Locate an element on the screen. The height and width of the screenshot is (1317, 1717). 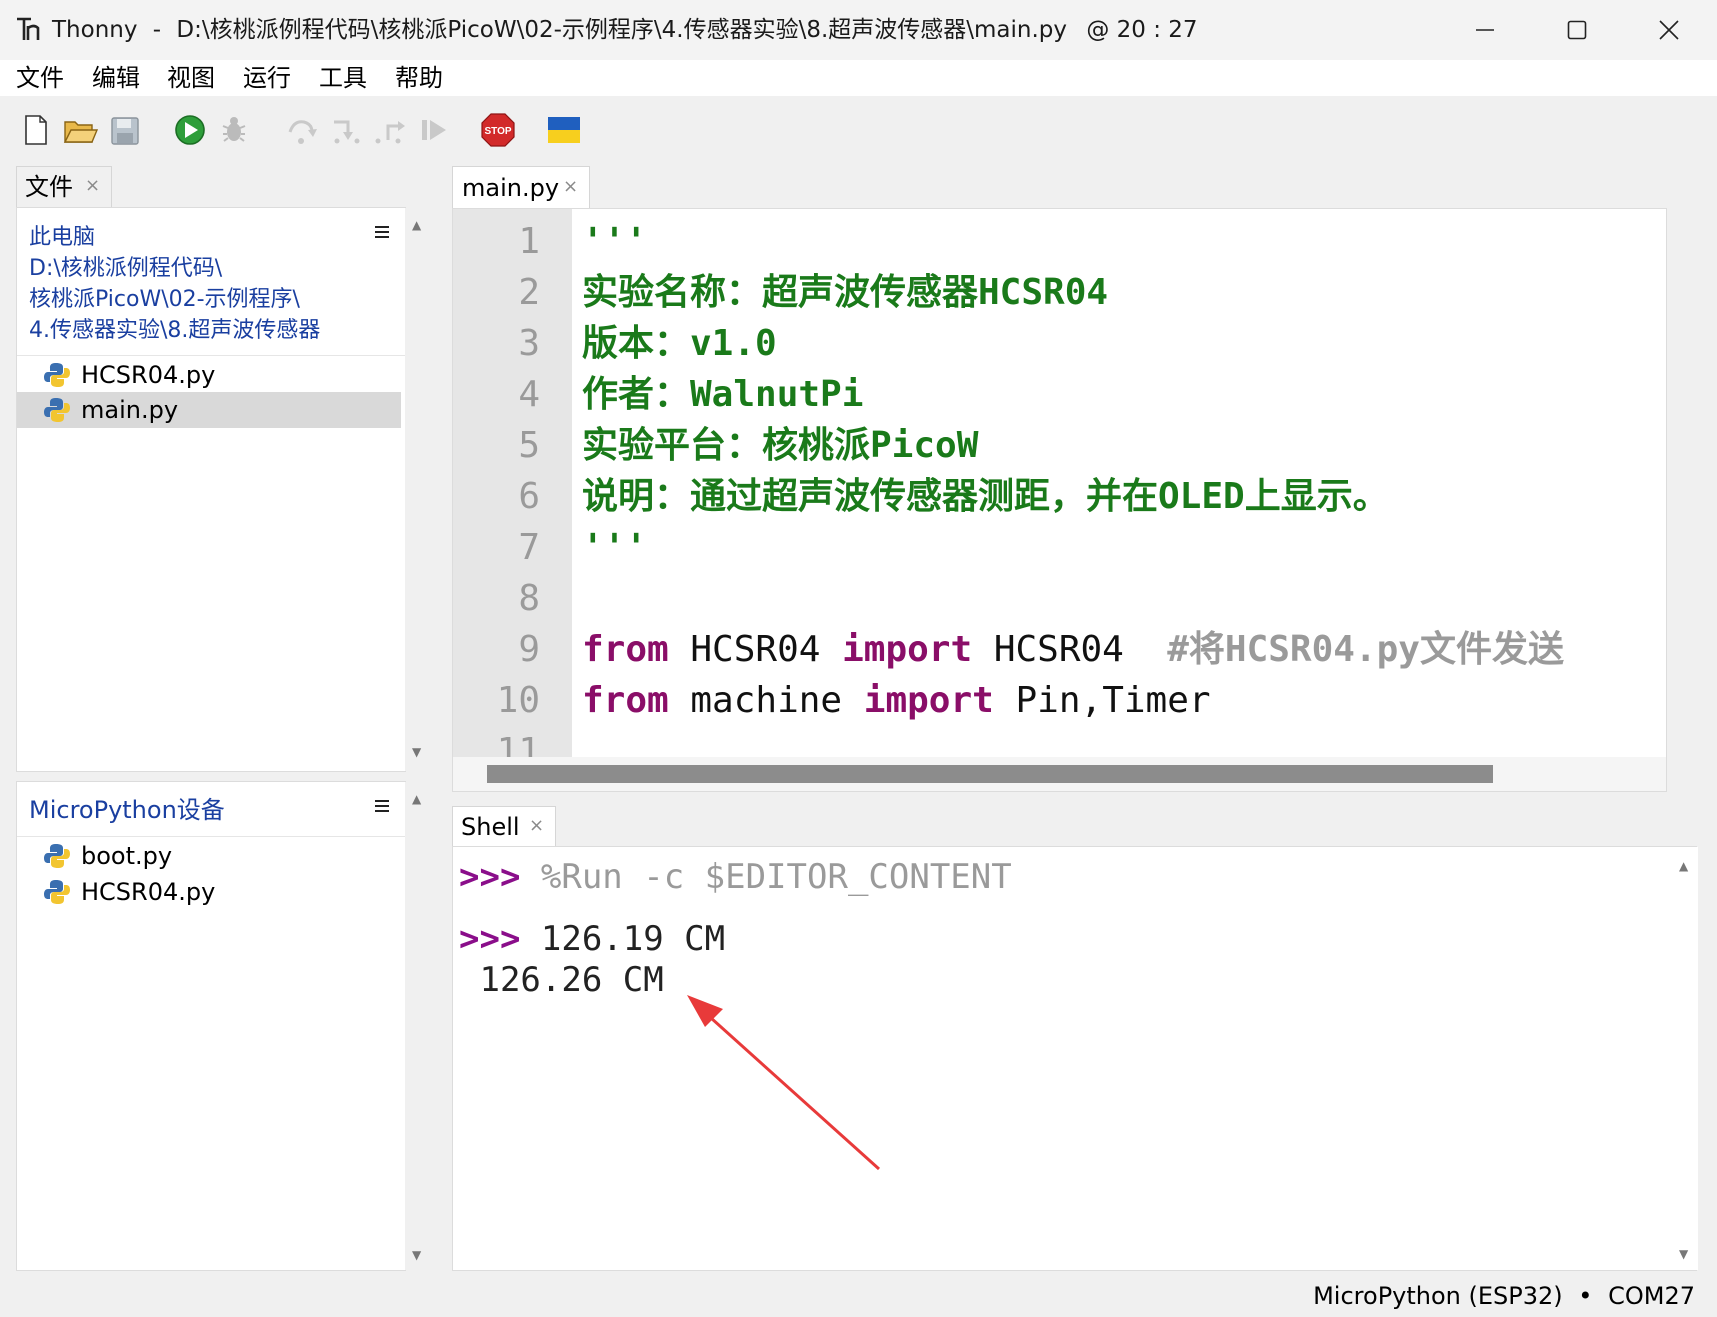
cursor-position: @ 20 : 27 is located at coordinates (1142, 30).